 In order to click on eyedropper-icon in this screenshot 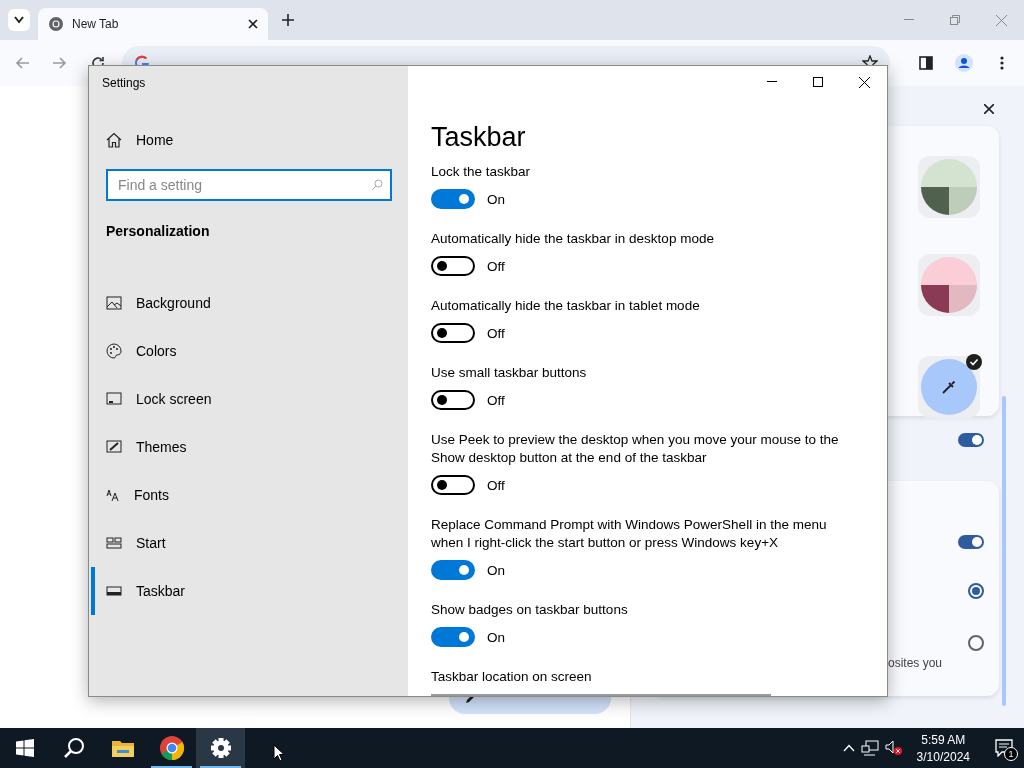, I will do `click(949, 387)`.